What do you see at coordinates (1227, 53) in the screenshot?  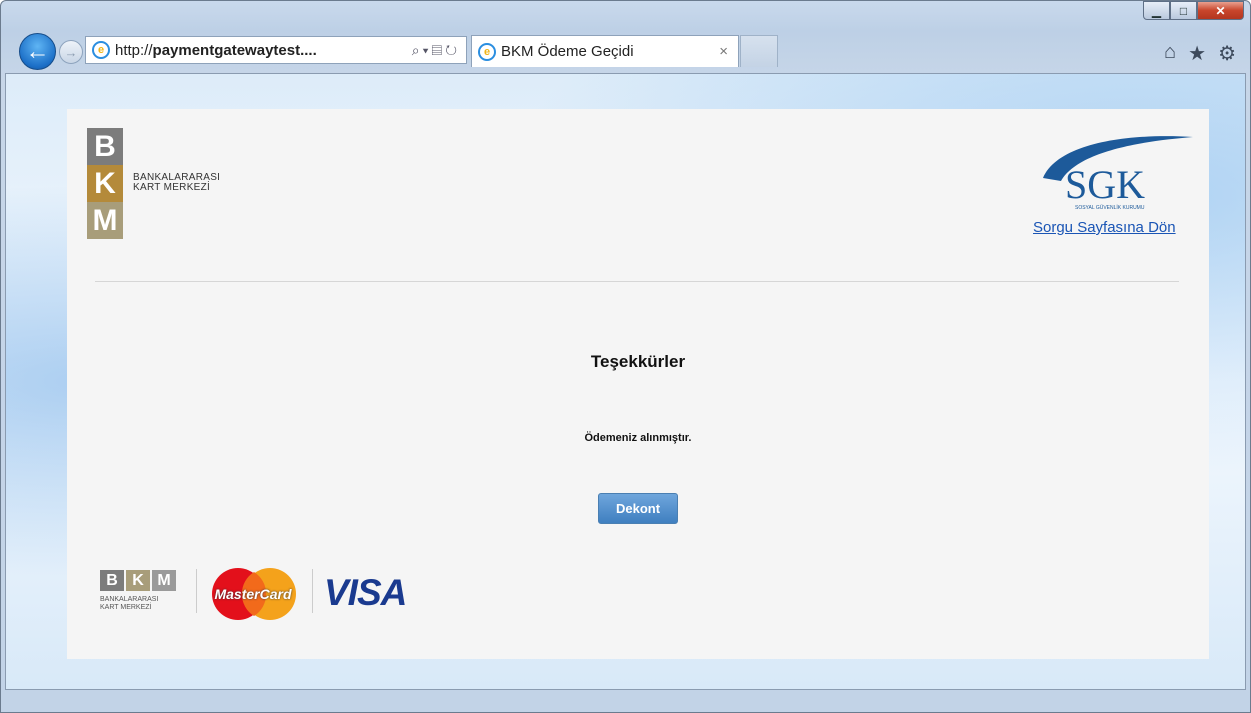 I see `settings-gear-icon: ⚙` at bounding box center [1227, 53].